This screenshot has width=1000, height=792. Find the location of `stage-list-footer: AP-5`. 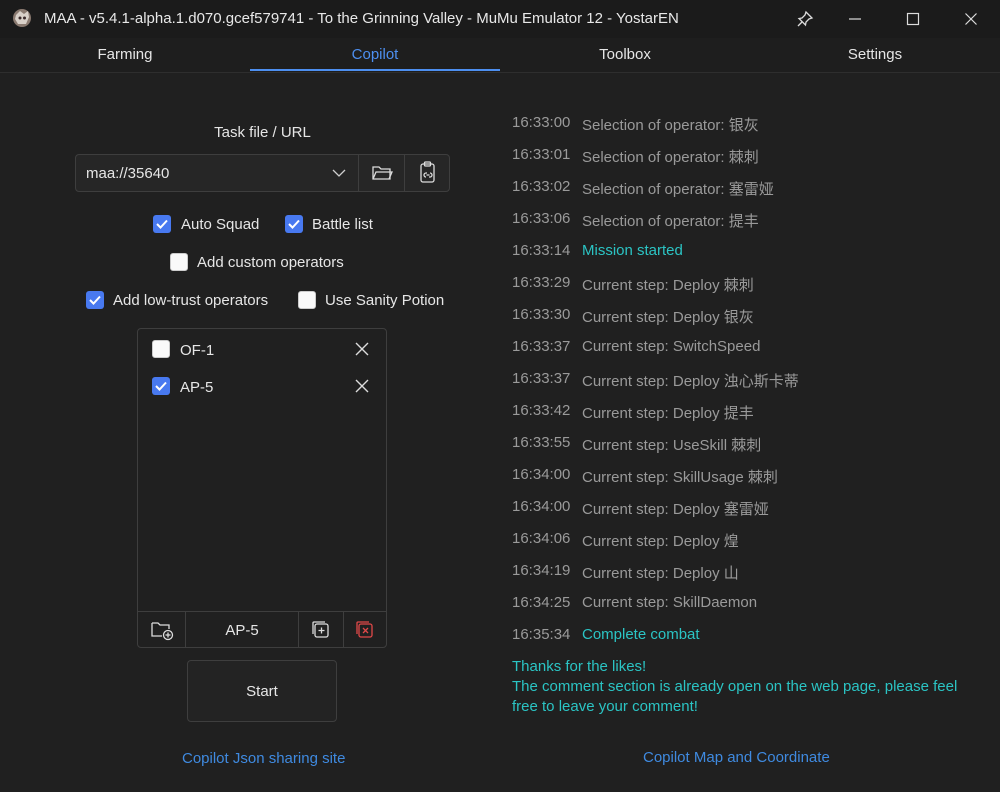

stage-list-footer: AP-5 is located at coordinates (262, 629).